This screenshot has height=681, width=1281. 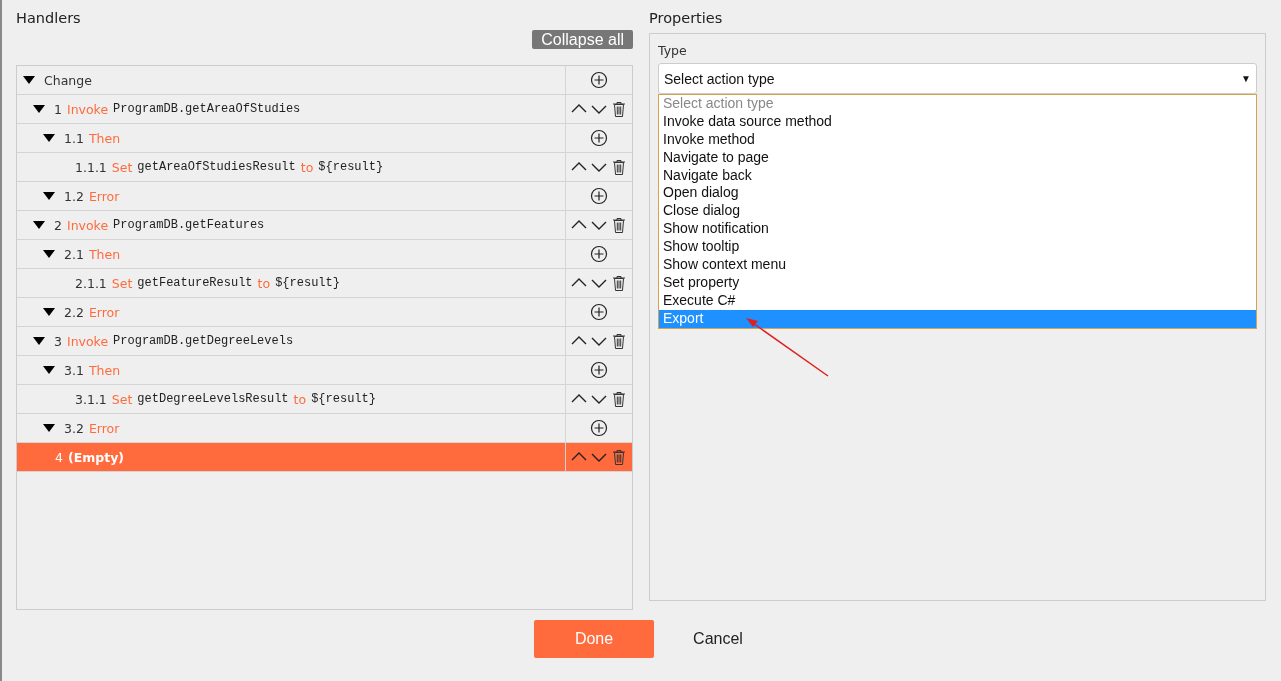 What do you see at coordinates (957, 211) in the screenshot?
I see `dropdown-option: Close dialog` at bounding box center [957, 211].